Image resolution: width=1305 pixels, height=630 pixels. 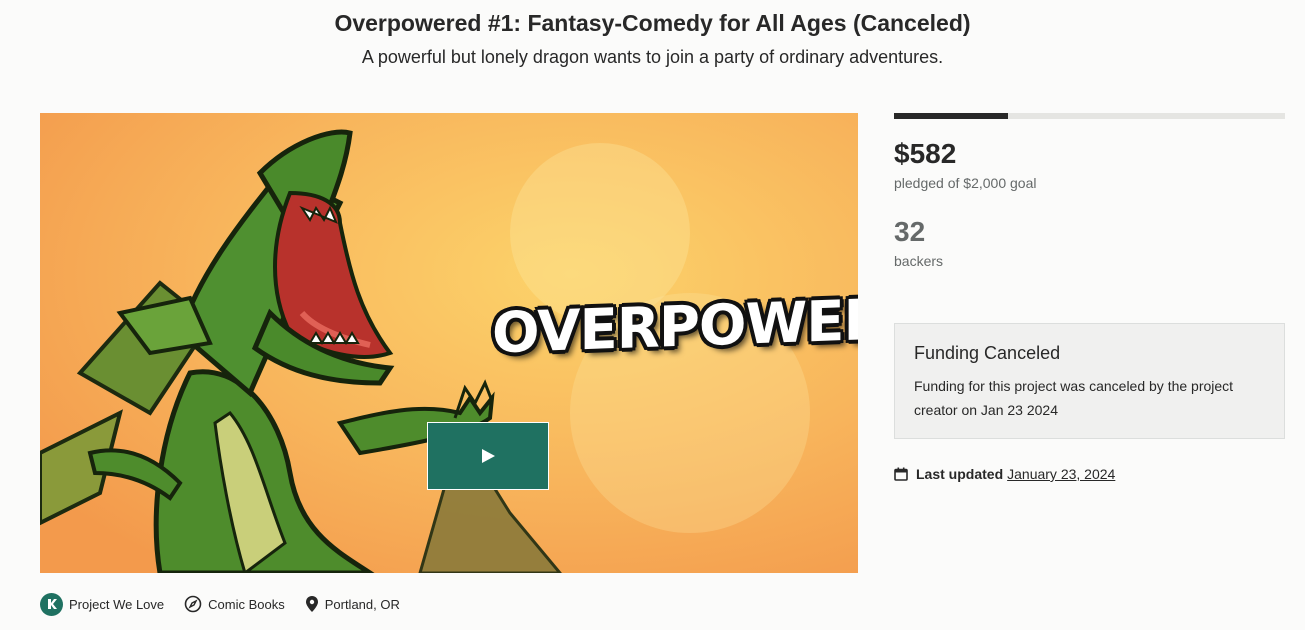 I want to click on funding-progress-fill, so click(x=951, y=116).